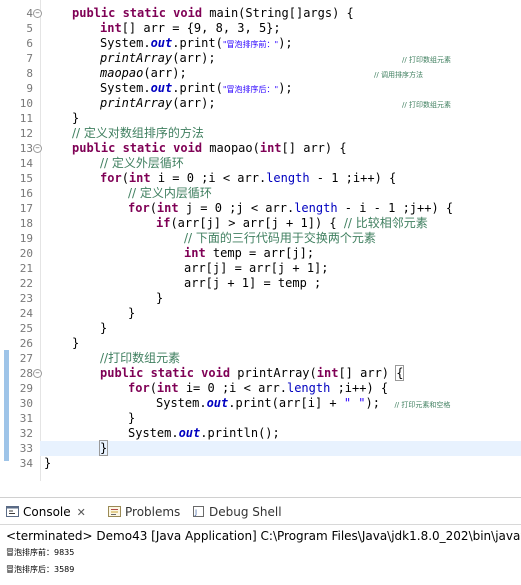 This screenshot has width=521, height=585. Describe the element at coordinates (40, 569) in the screenshot. I see `console-output-line: 冒泡排序后：3589` at that location.